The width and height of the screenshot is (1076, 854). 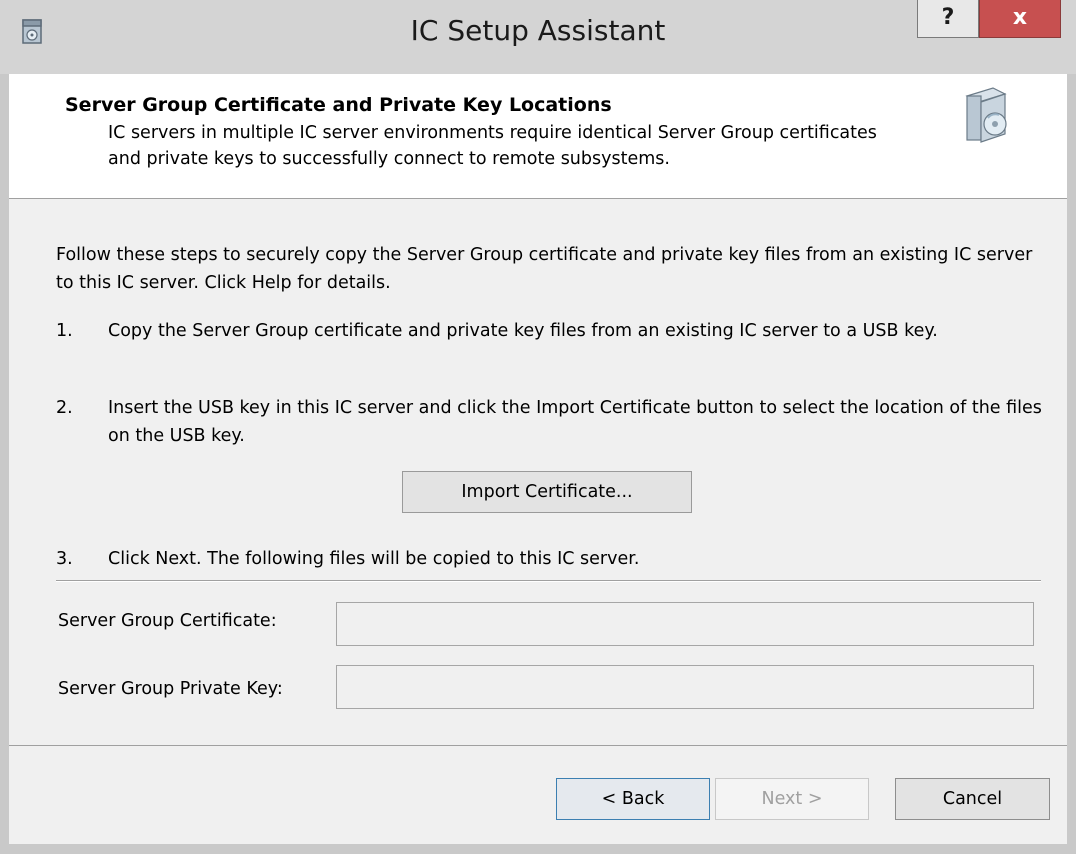 I want to click on step-number: 1., so click(x=64, y=331).